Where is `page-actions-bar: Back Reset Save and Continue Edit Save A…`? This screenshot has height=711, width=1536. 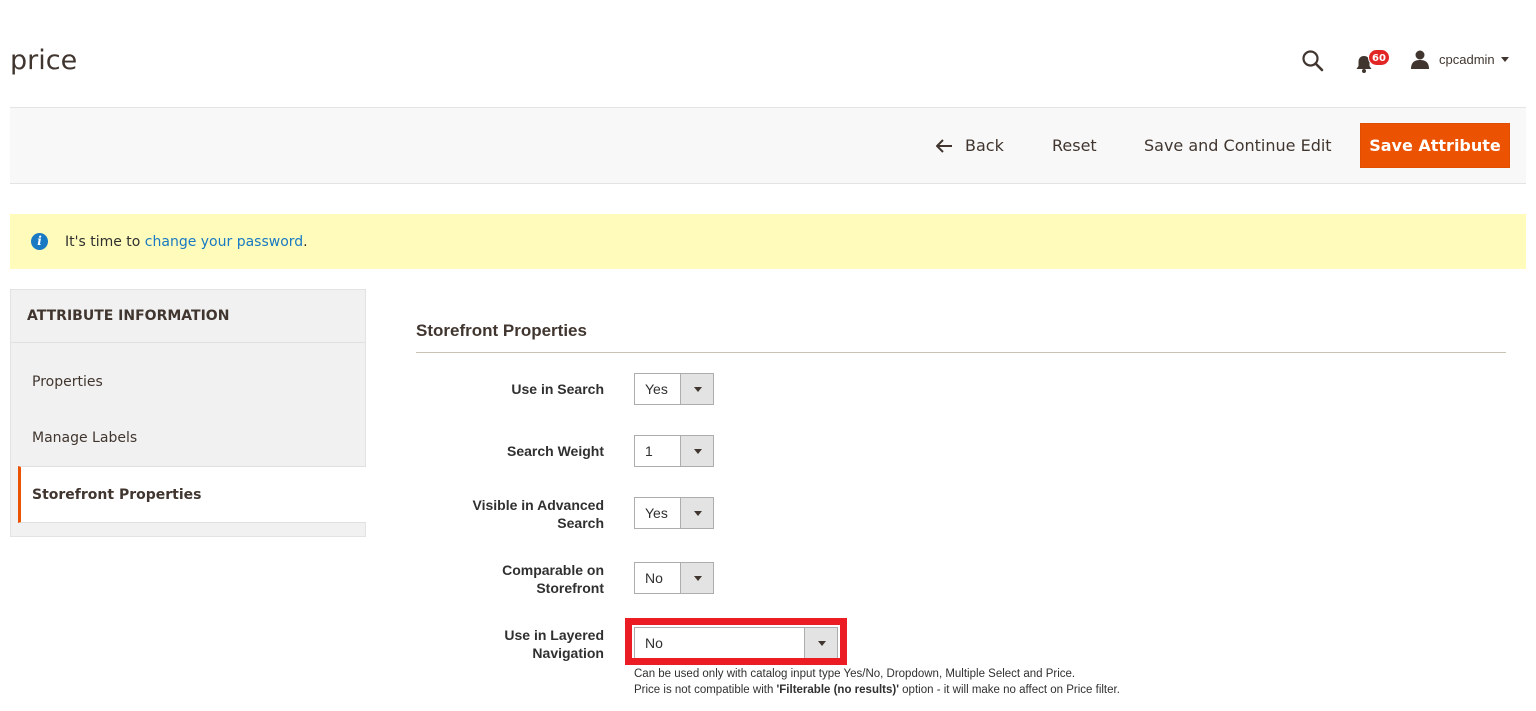 page-actions-bar: Back Reset Save and Continue Edit Save A… is located at coordinates (768, 145).